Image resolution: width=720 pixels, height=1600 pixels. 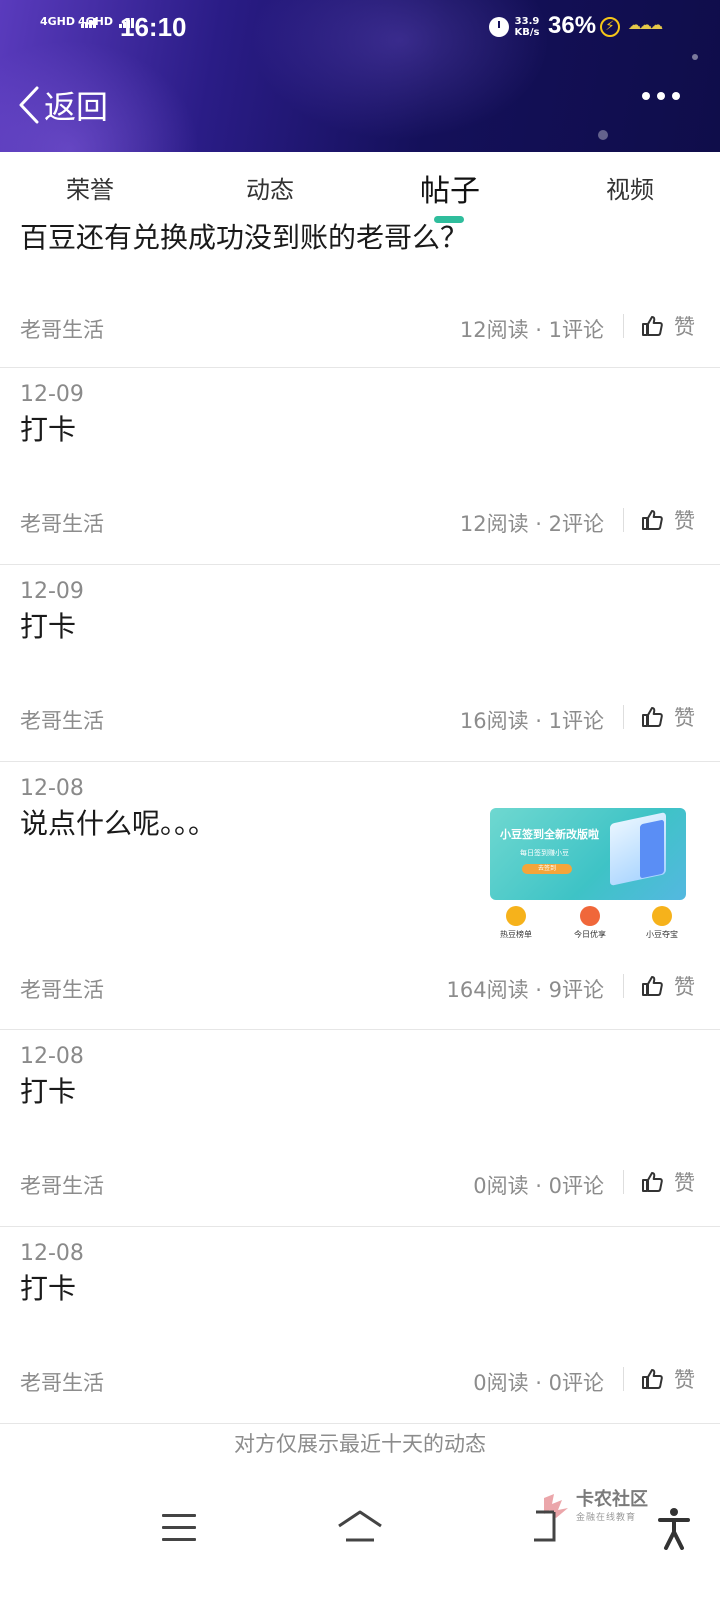 I want to click on sim2-label: 4GHD, so click(x=96, y=21).